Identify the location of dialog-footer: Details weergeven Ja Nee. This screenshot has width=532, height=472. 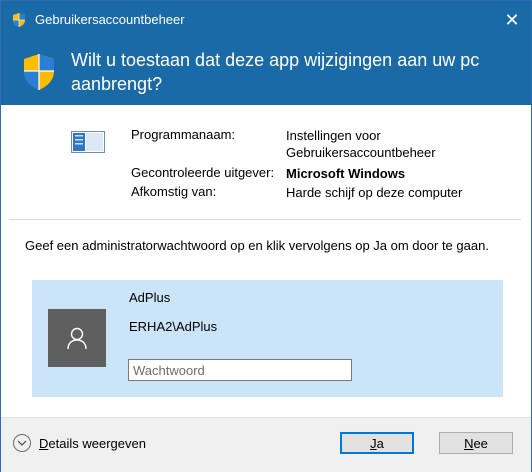
(266, 444).